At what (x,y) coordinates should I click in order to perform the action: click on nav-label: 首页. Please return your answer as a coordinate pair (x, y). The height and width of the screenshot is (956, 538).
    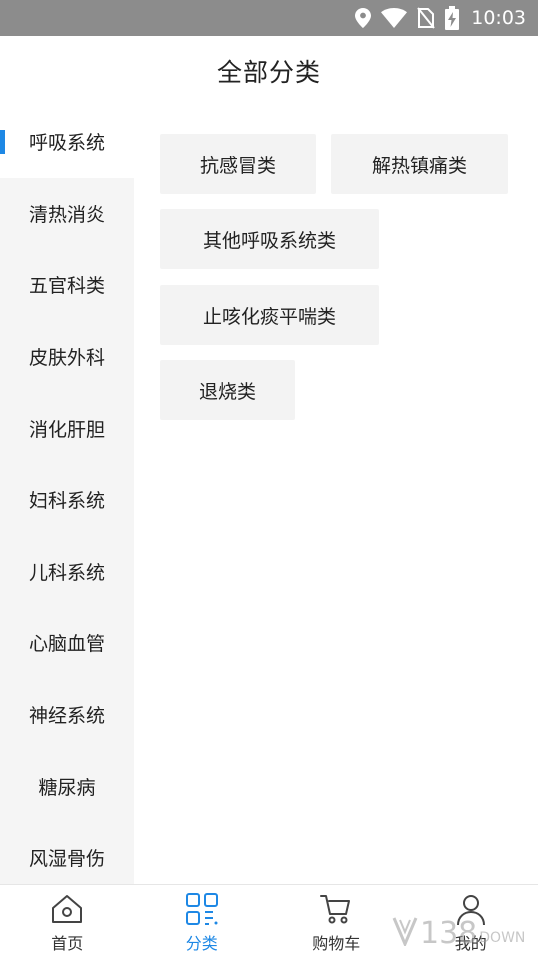
    Looking at the image, I should click on (67, 943).